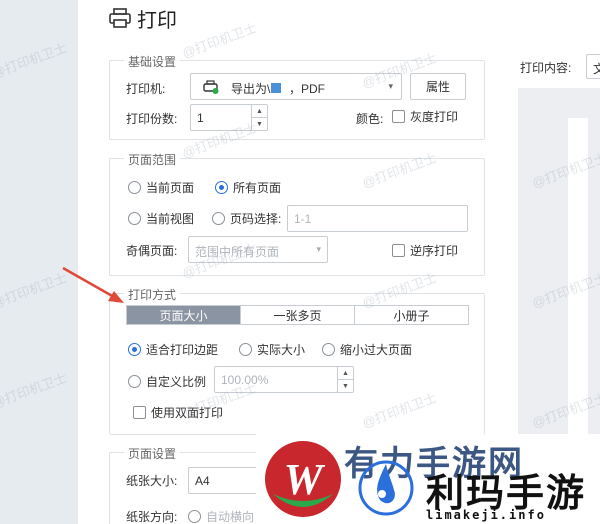  What do you see at coordinates (303, 219) in the screenshot?
I see `page-select-placeholder: 1-1` at bounding box center [303, 219].